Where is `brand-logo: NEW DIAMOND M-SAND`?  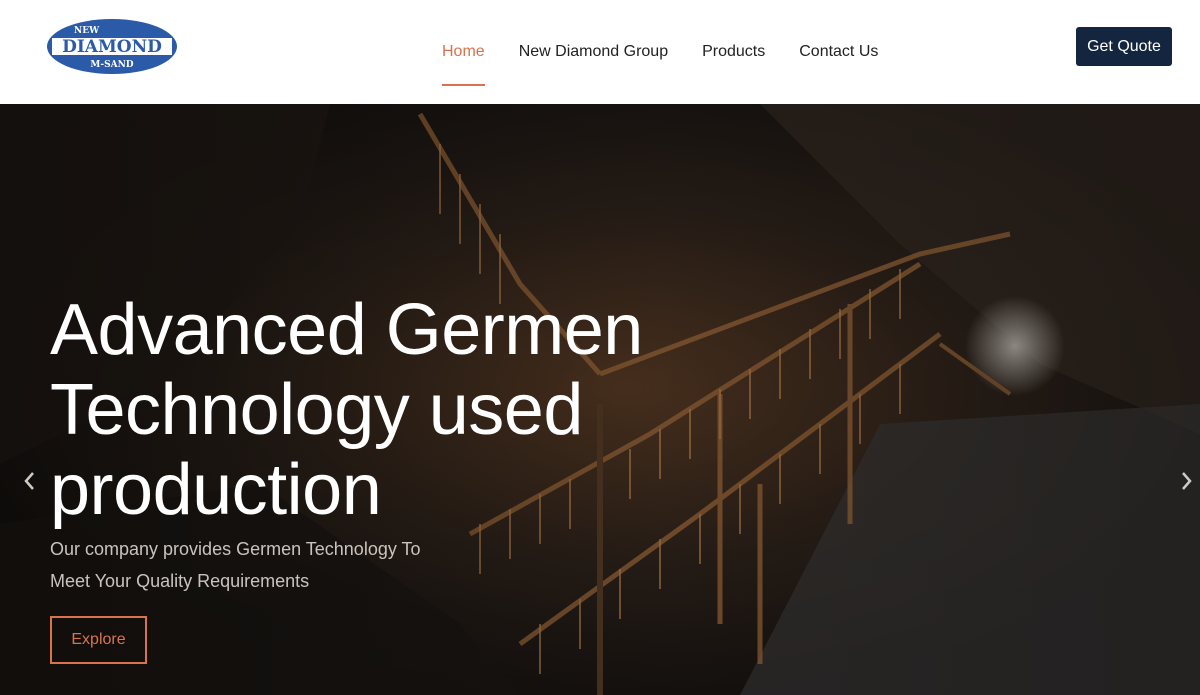 brand-logo: NEW DIAMOND M-SAND is located at coordinates (112, 46).